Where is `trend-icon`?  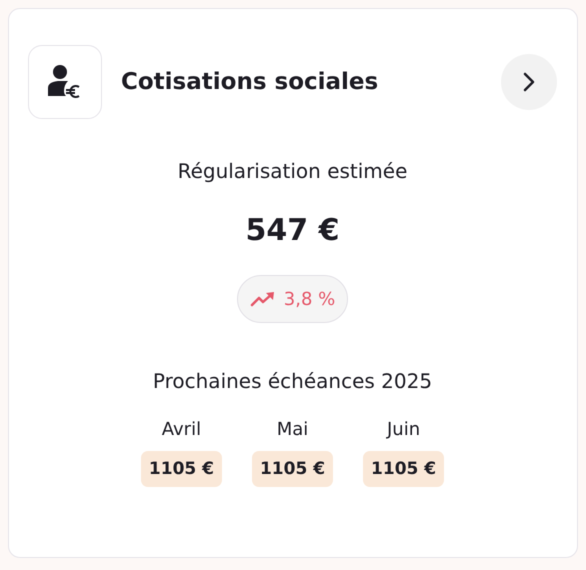
trend-icon is located at coordinates (263, 299).